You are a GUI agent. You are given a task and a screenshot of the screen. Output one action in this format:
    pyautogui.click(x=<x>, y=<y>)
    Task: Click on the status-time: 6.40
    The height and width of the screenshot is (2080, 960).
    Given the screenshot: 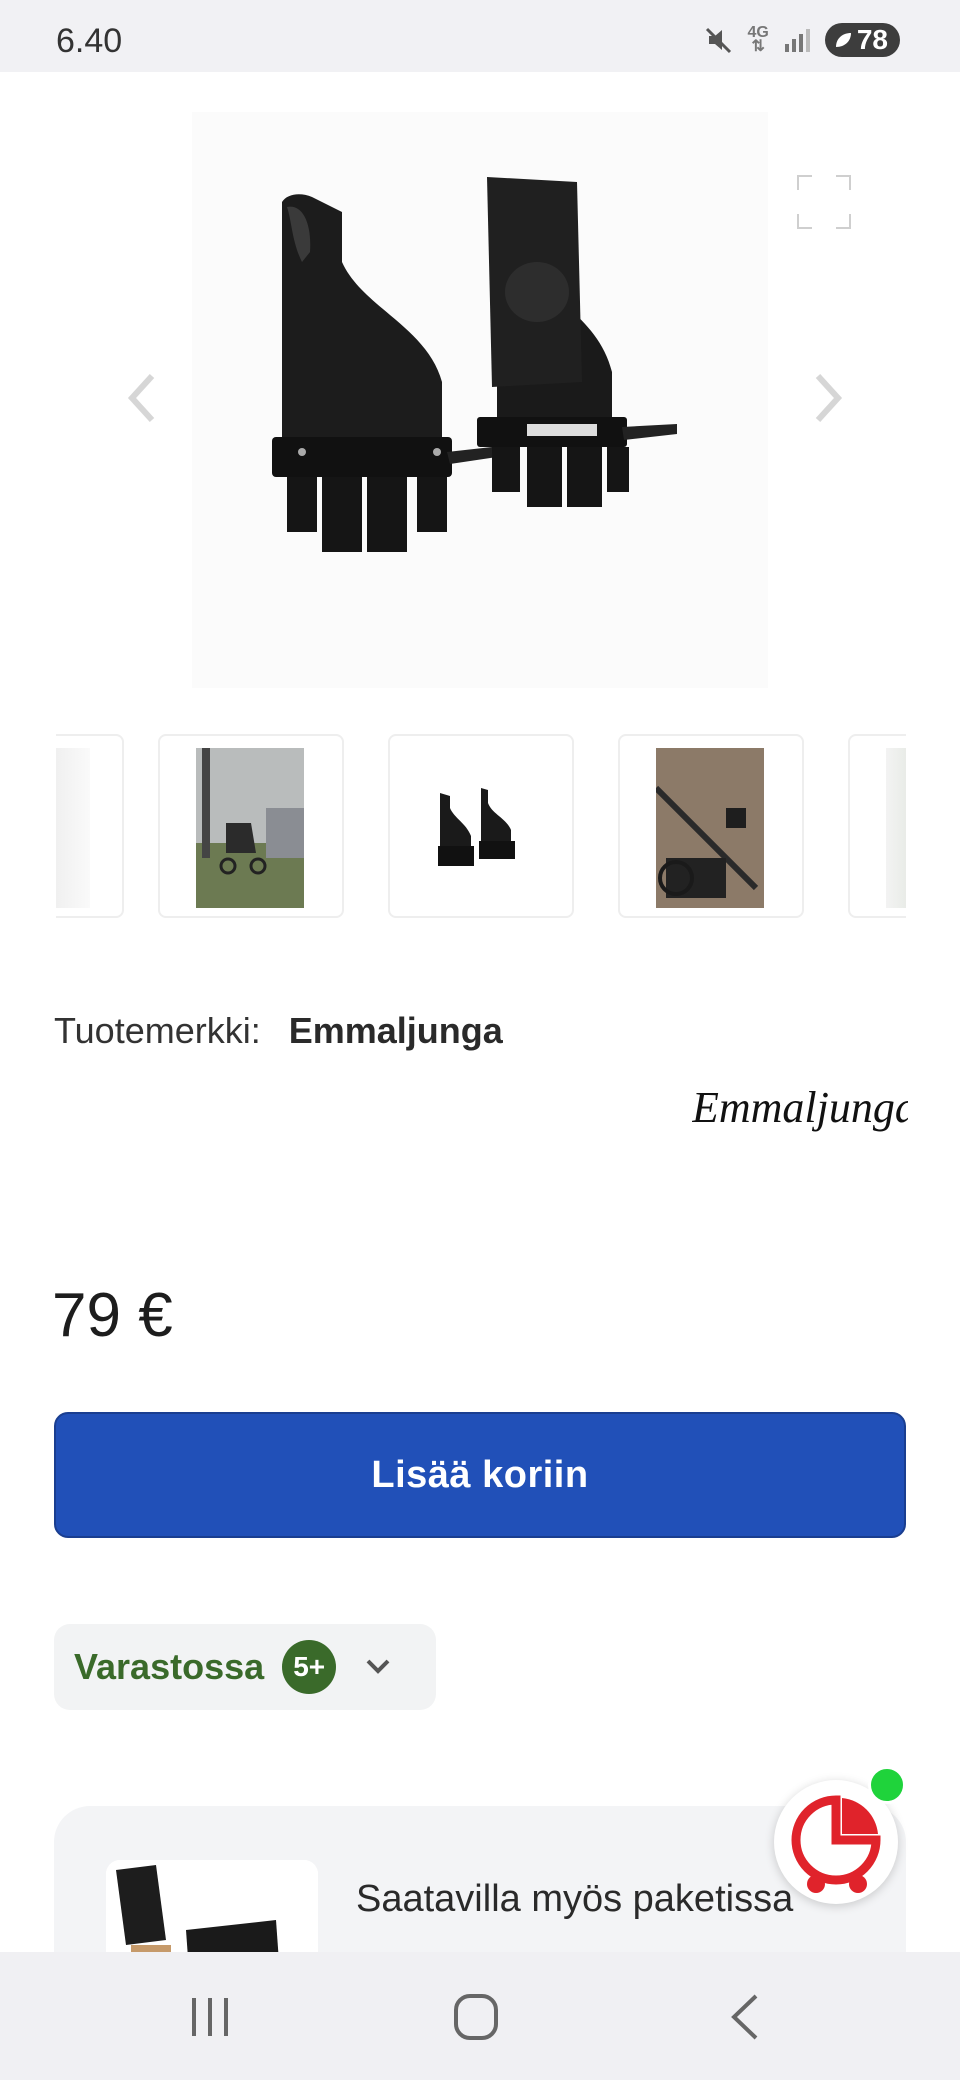 What is the action you would take?
    pyautogui.click(x=89, y=41)
    